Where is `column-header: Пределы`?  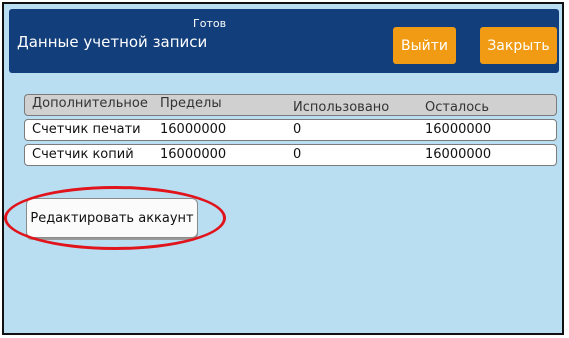
column-header: Пределы is located at coordinates (191, 103).